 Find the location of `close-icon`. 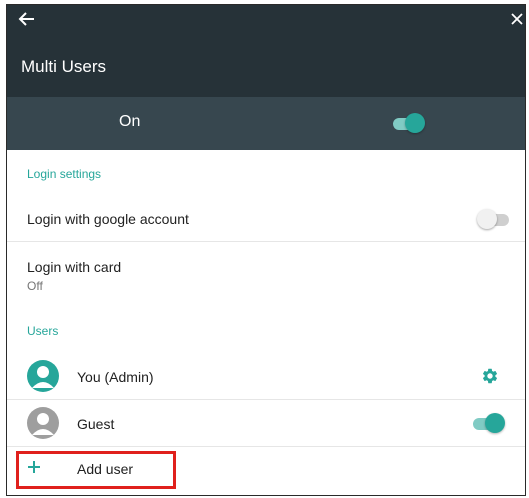

close-icon is located at coordinates (517, 19).